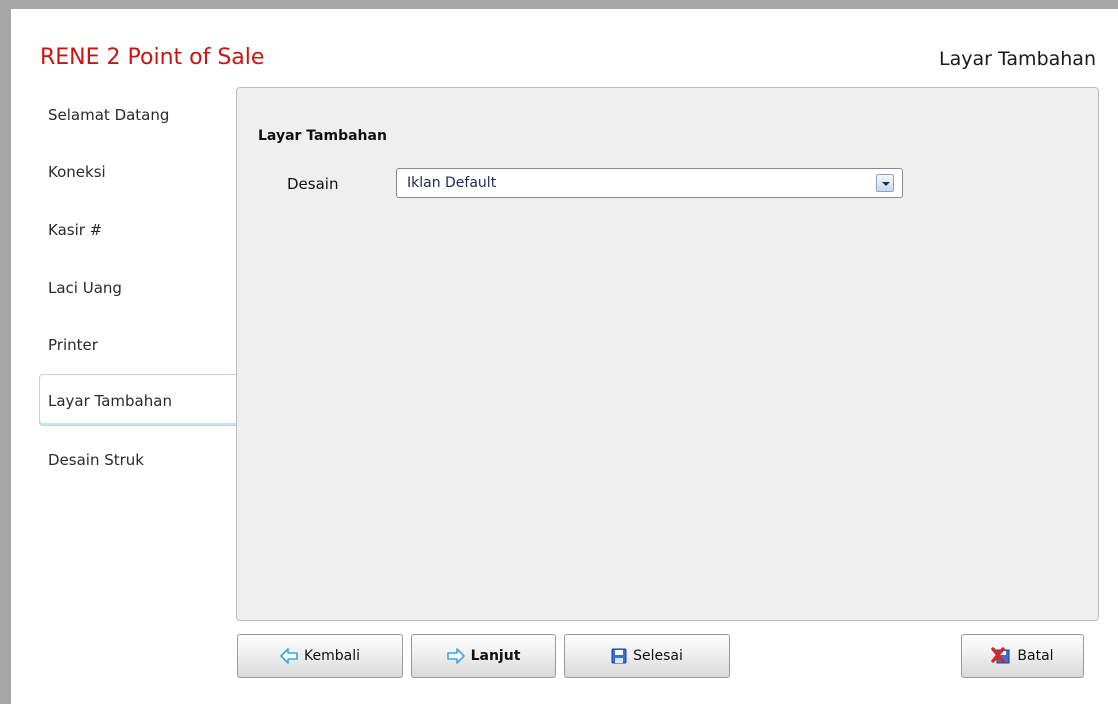 Image resolution: width=1118 pixels, height=704 pixels. Describe the element at coordinates (1035, 656) in the screenshot. I see `cancel-button-label: Batal` at that location.